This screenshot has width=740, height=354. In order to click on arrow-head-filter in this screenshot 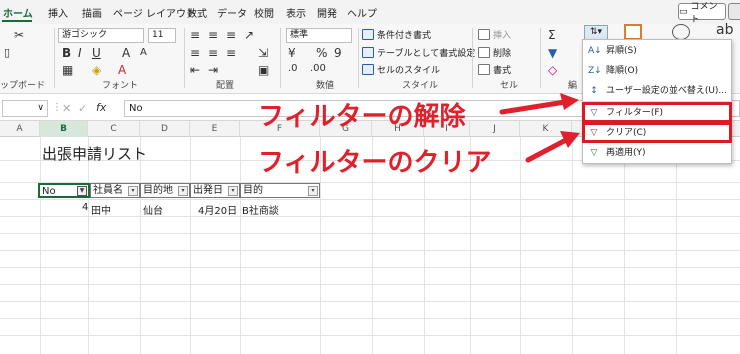, I will do `click(569, 101)`.